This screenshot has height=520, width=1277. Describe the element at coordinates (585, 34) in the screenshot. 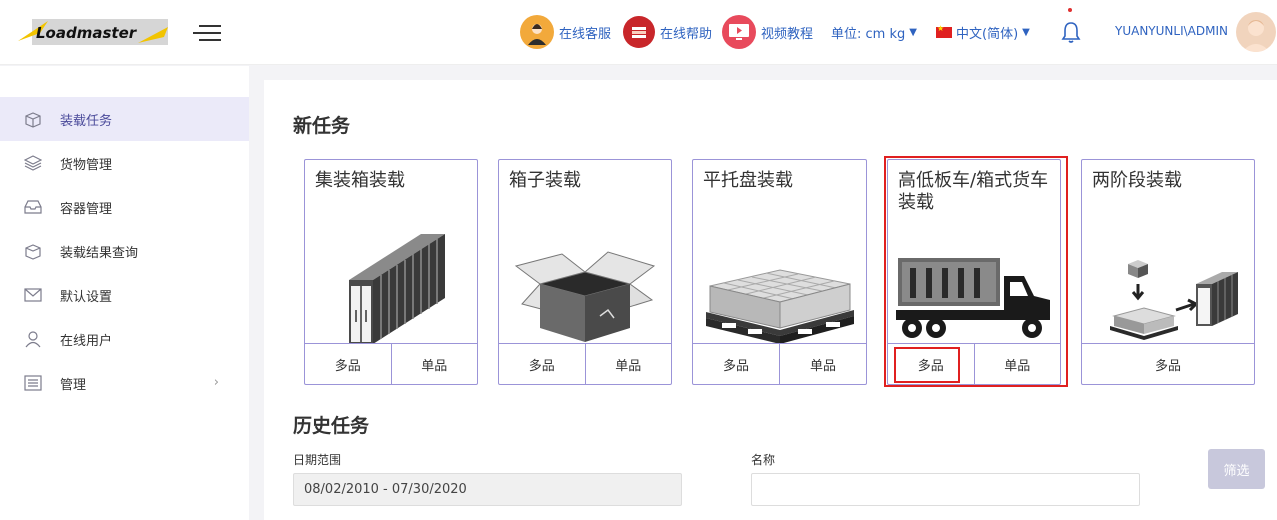

I see `online-service-label: 在线客服` at that location.